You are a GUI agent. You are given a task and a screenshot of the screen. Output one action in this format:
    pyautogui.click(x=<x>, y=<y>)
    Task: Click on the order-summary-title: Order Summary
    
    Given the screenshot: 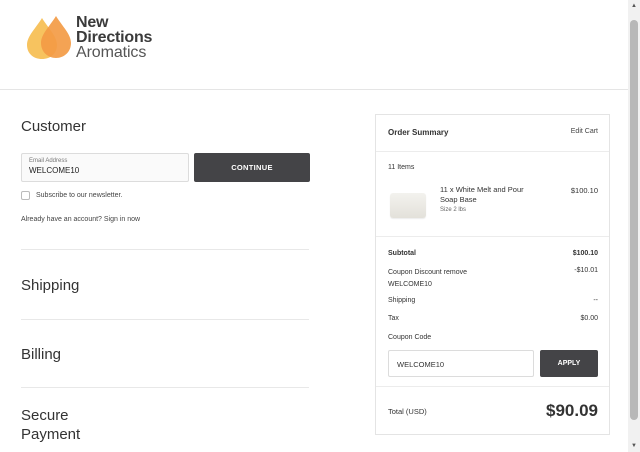 What is the action you would take?
    pyautogui.click(x=418, y=132)
    